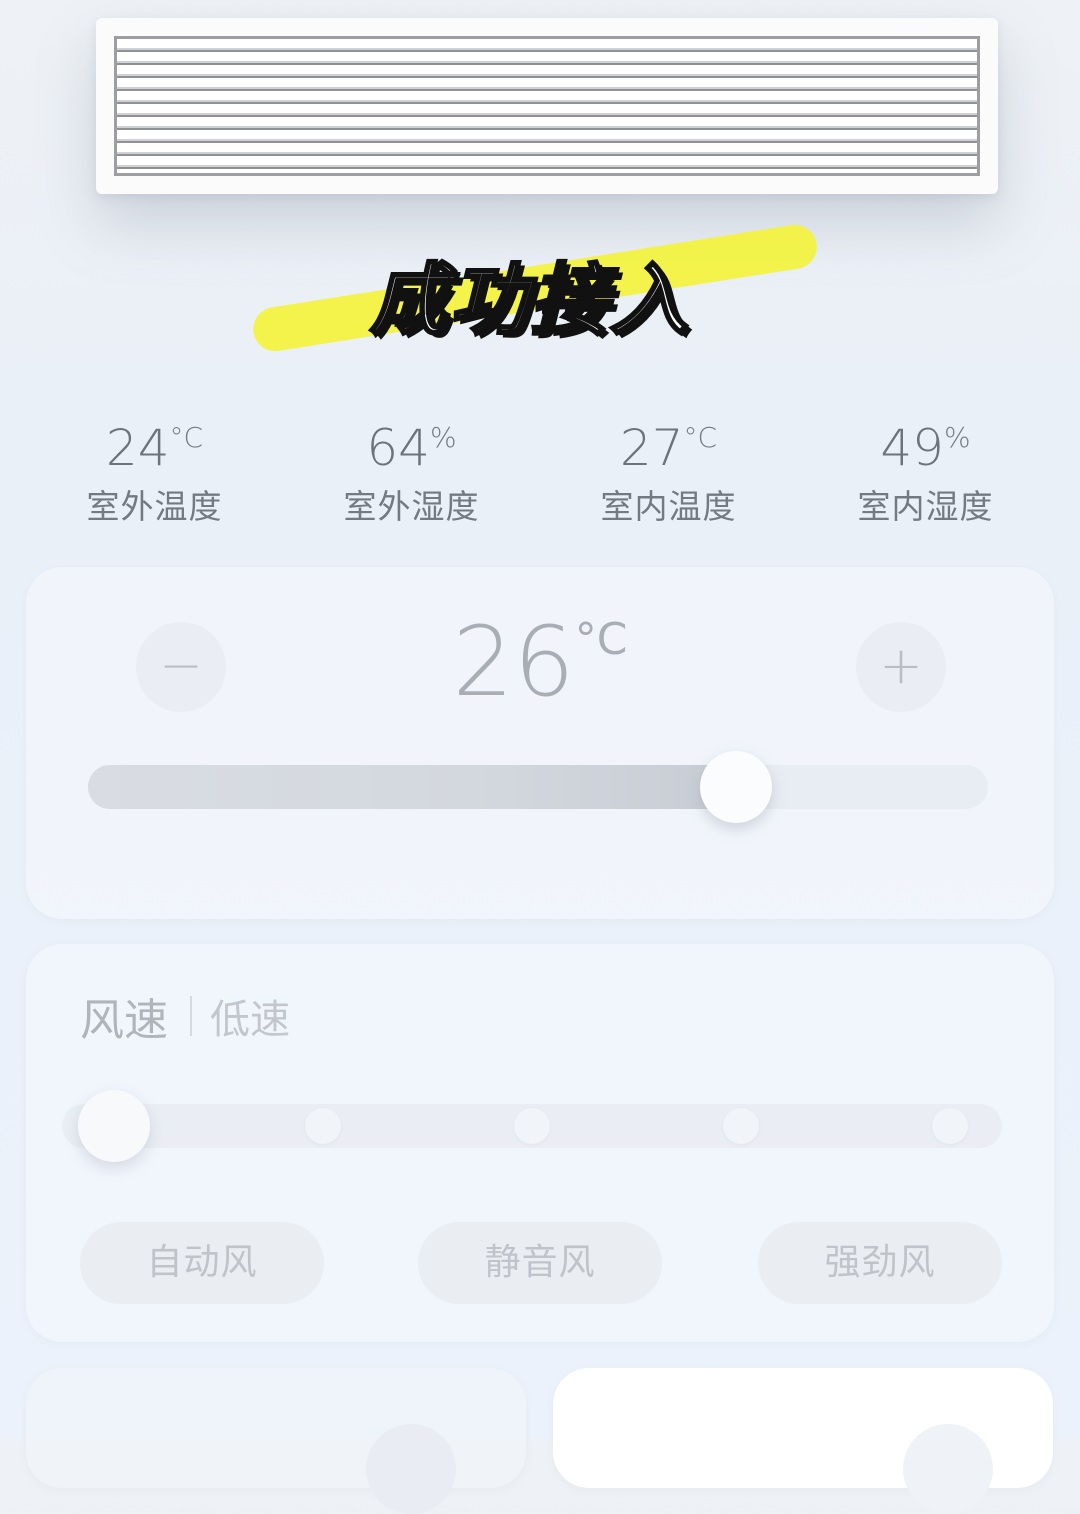  Describe the element at coordinates (185, 1016) in the screenshot. I see `fan-speed-header: 风速 低速` at that location.